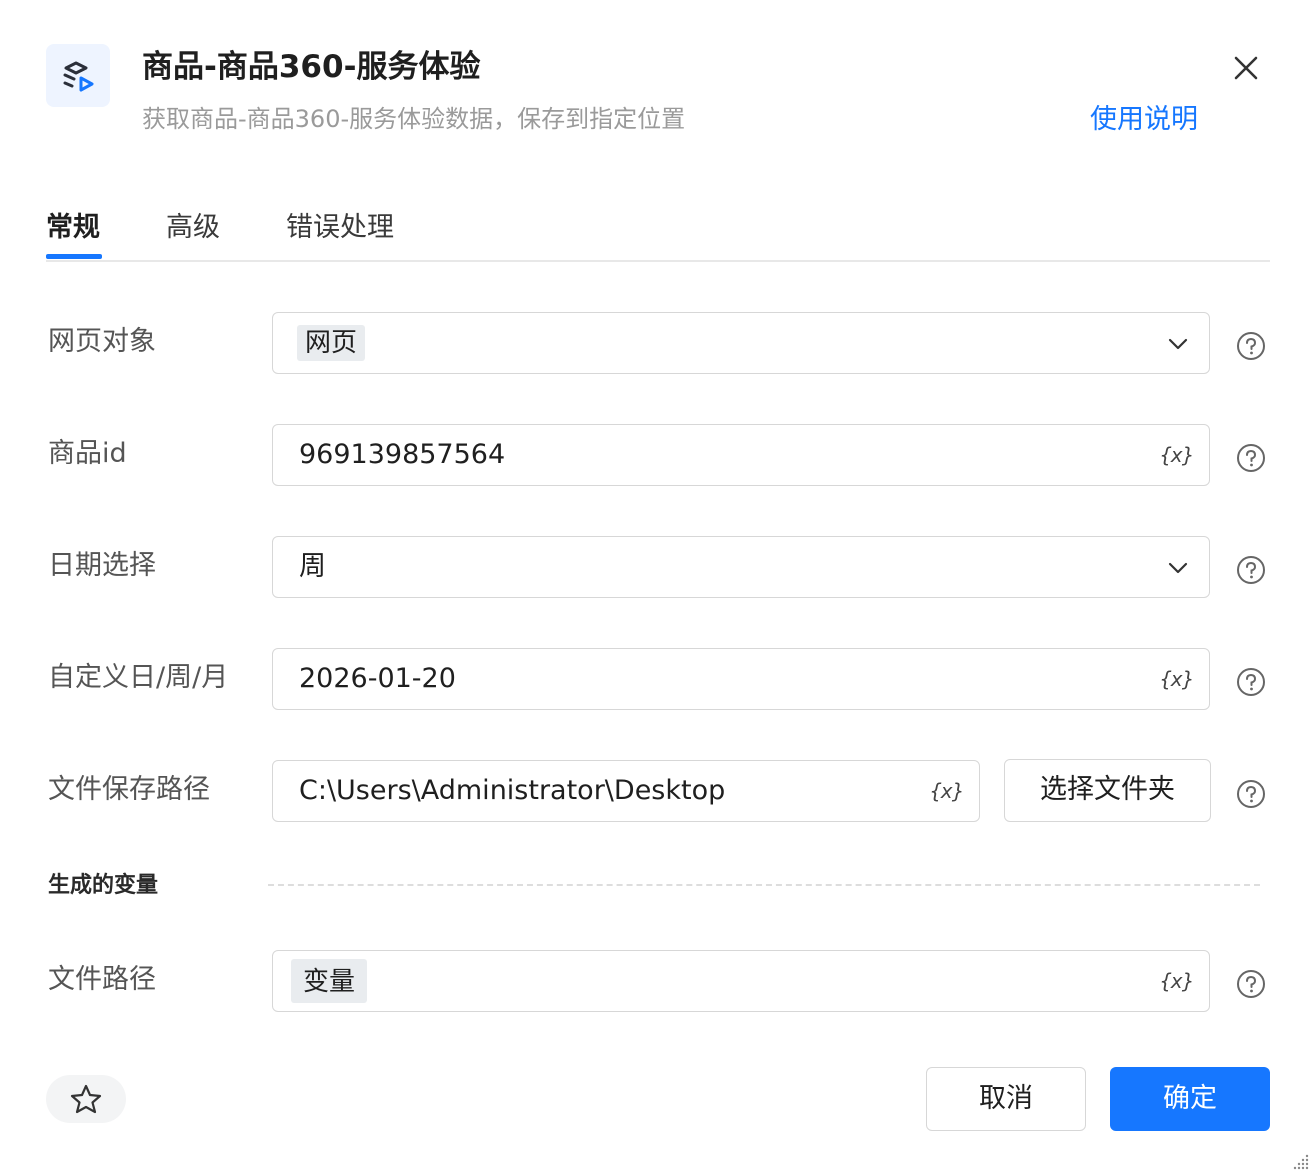  Describe the element at coordinates (1006, 1099) in the screenshot. I see `cancel-button: 取消` at that location.